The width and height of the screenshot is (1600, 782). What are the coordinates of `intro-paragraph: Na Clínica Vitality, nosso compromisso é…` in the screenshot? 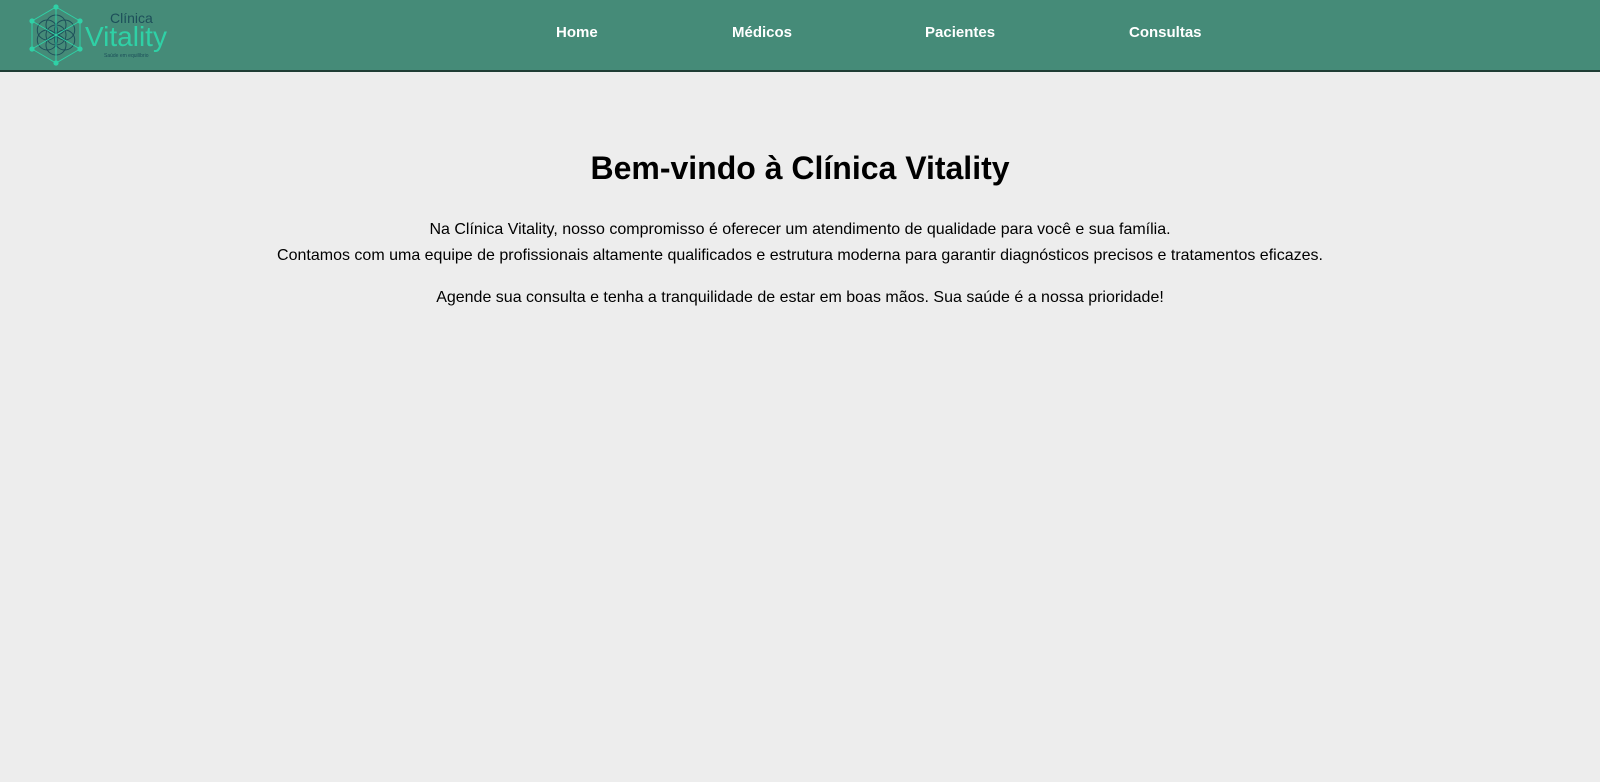 It's located at (800, 243).